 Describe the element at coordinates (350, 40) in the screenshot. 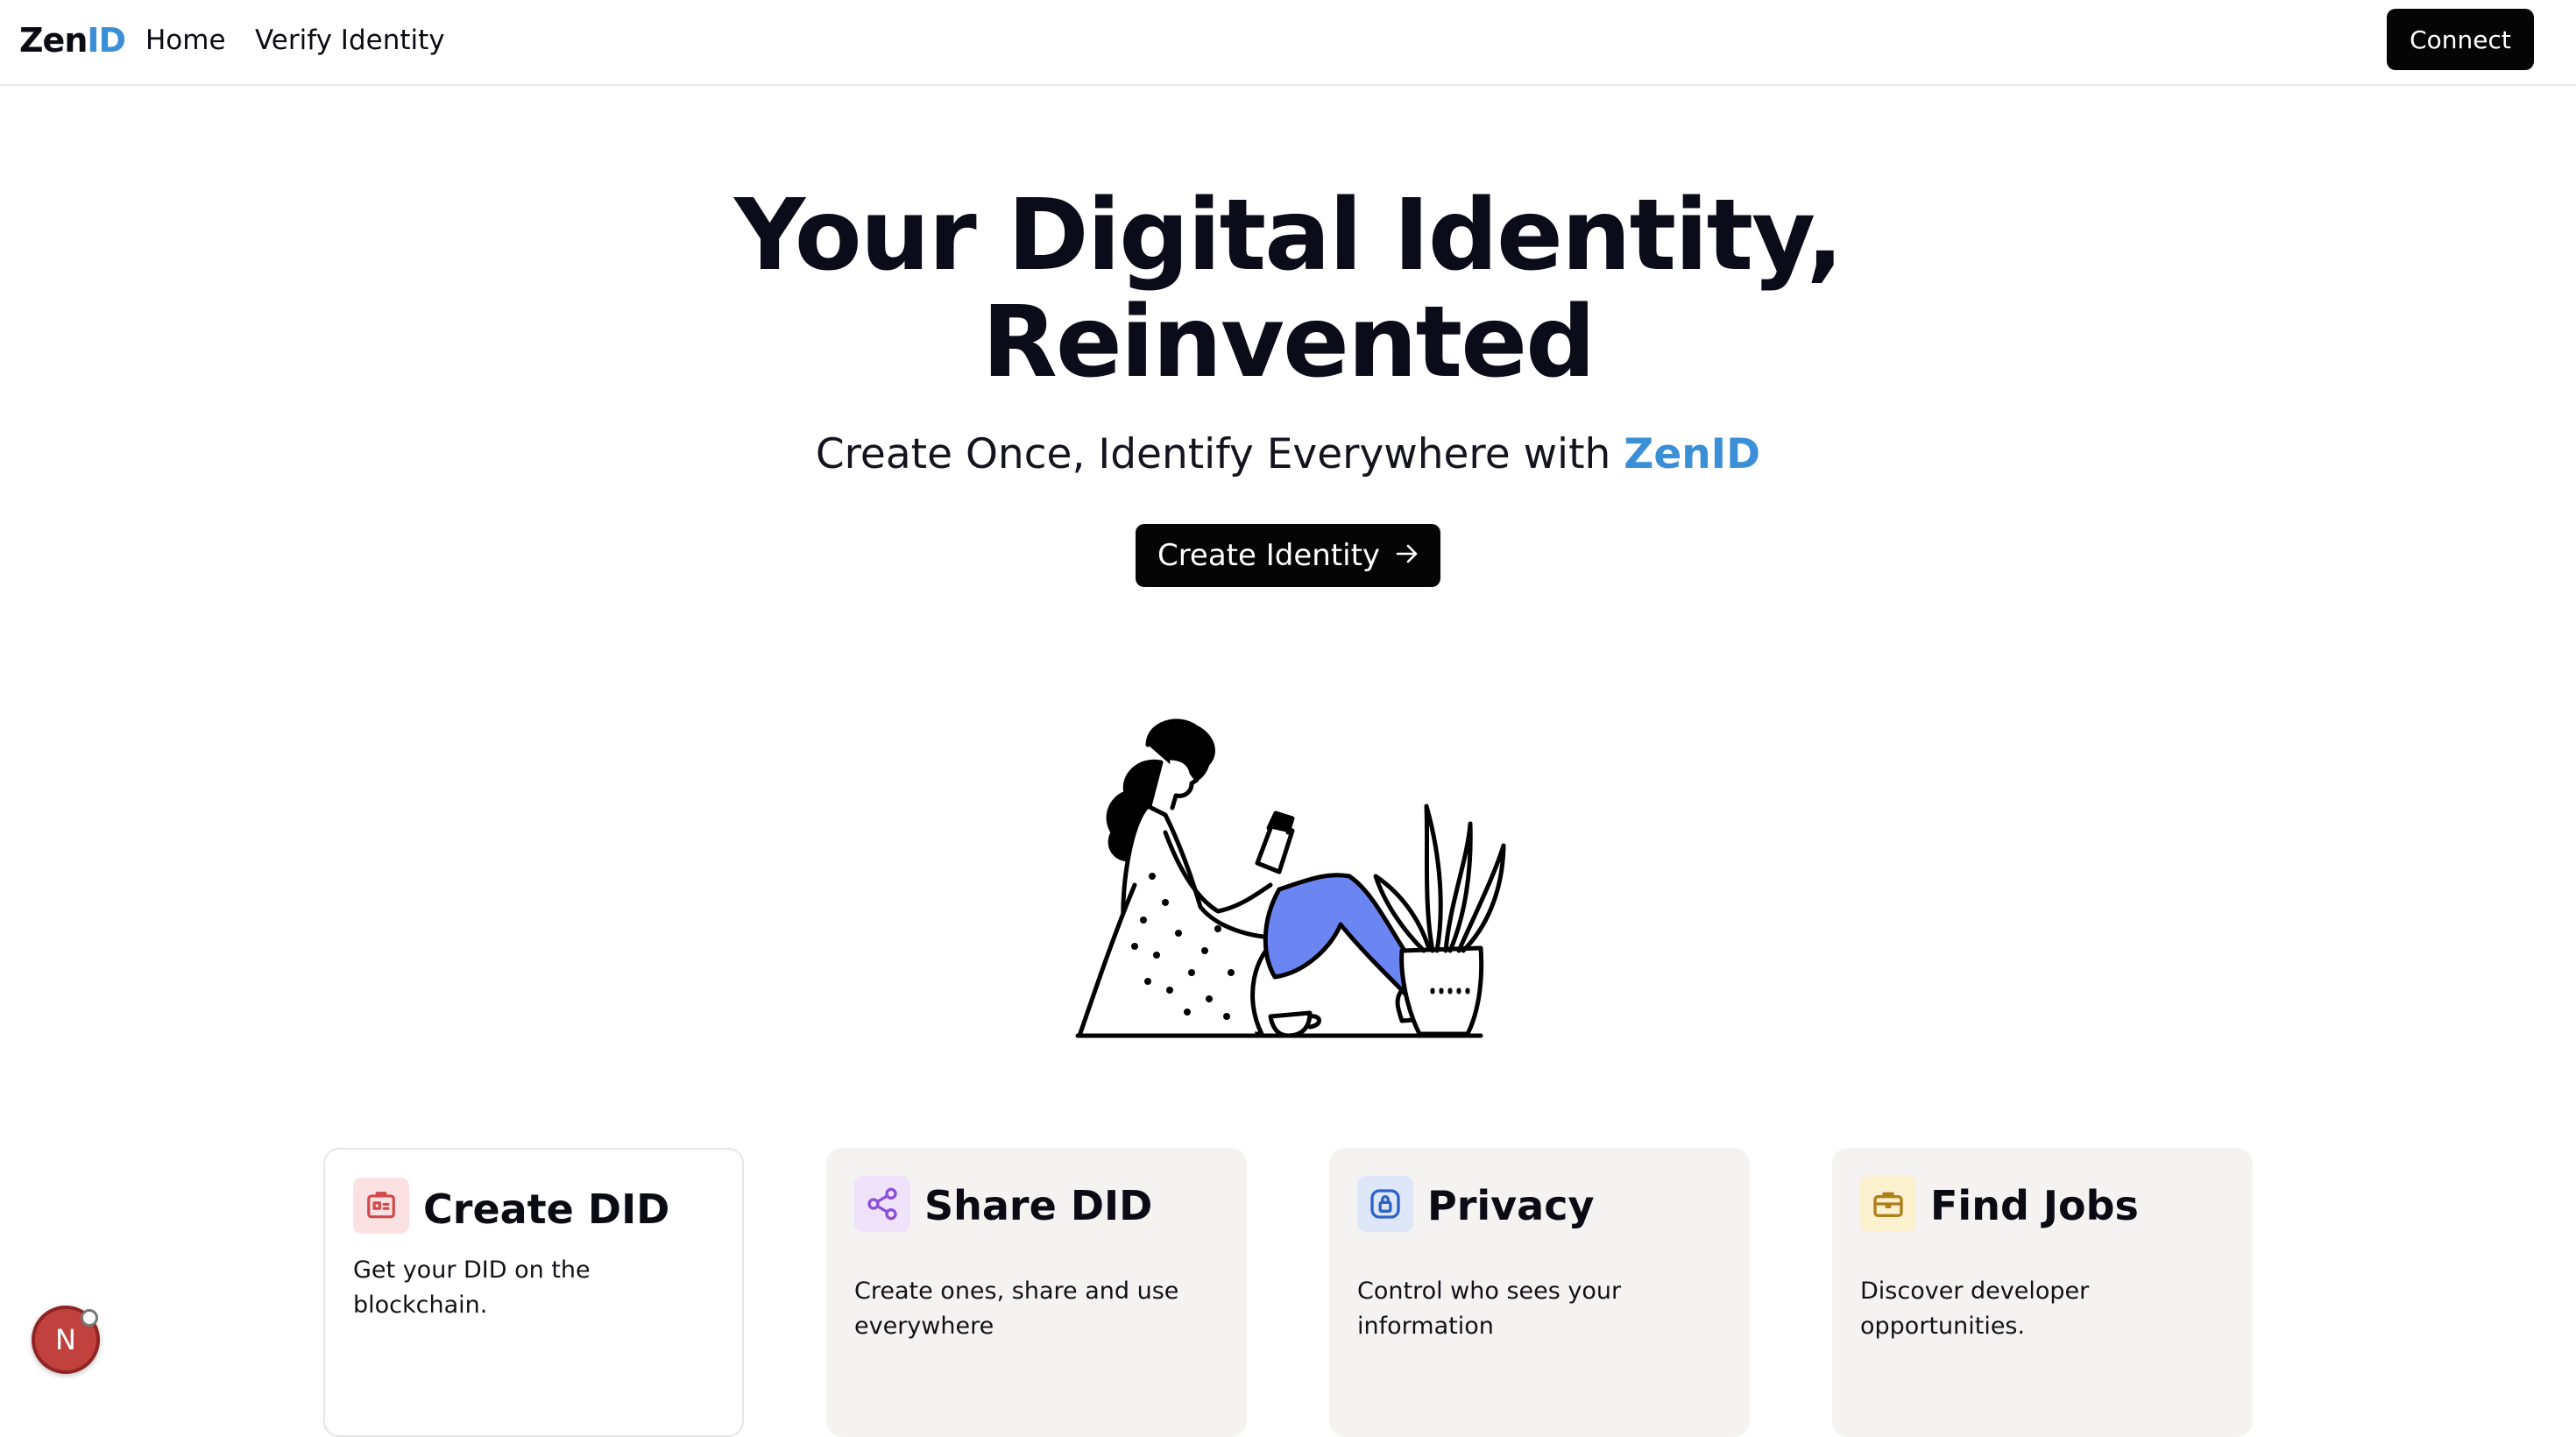

I see `nav-link-verify-identity: Verify Identity` at that location.